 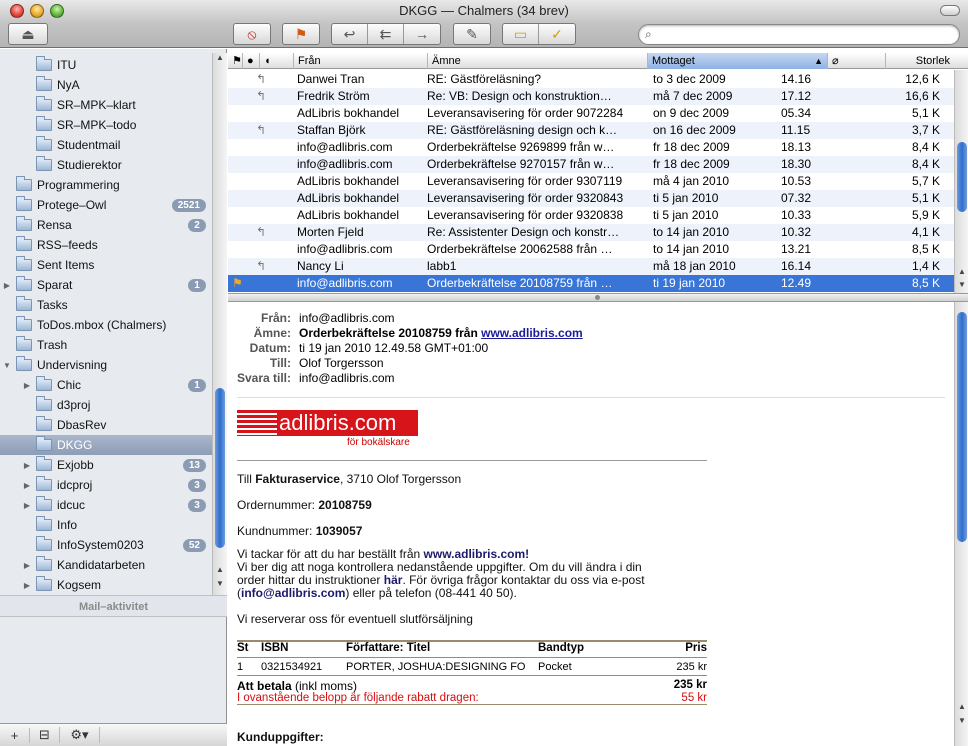 What do you see at coordinates (962, 427) in the screenshot?
I see `preview-scroll-thumb` at bounding box center [962, 427].